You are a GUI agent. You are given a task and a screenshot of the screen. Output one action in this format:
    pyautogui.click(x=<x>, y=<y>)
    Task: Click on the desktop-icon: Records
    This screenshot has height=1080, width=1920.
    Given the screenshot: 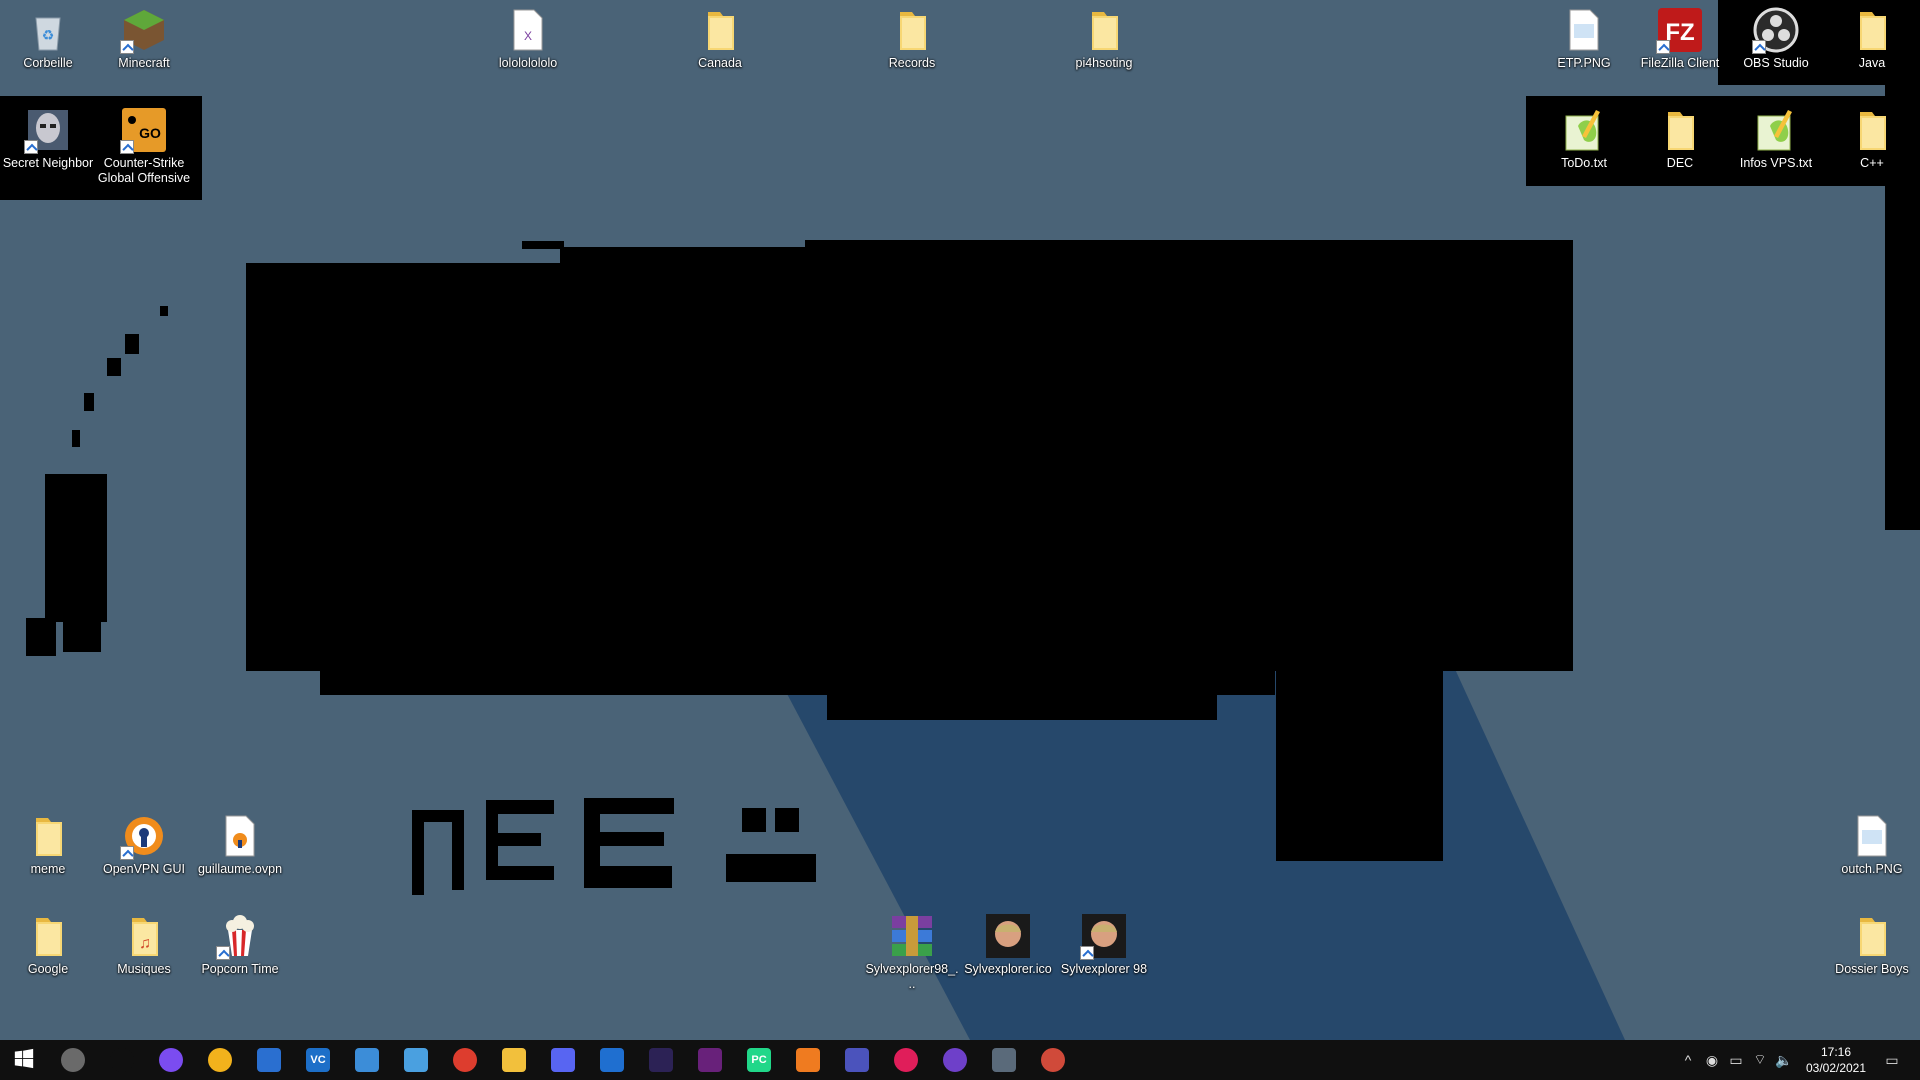 What is the action you would take?
    pyautogui.click(x=912, y=50)
    